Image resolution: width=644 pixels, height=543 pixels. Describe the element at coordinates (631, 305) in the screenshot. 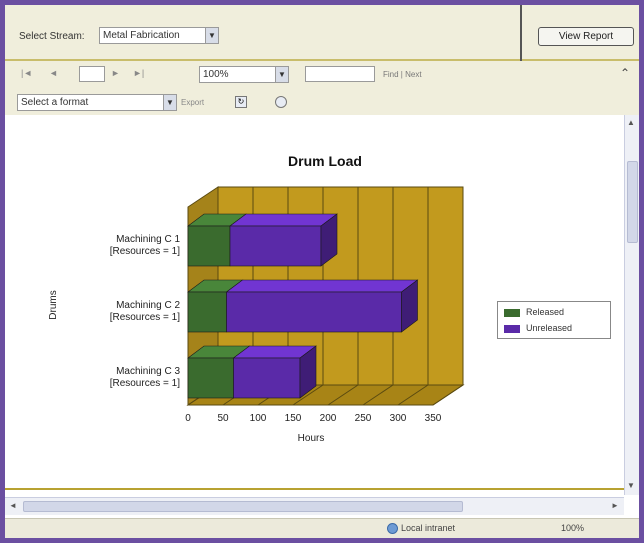

I see `vertical-scrollbar: ▲ ▼` at that location.